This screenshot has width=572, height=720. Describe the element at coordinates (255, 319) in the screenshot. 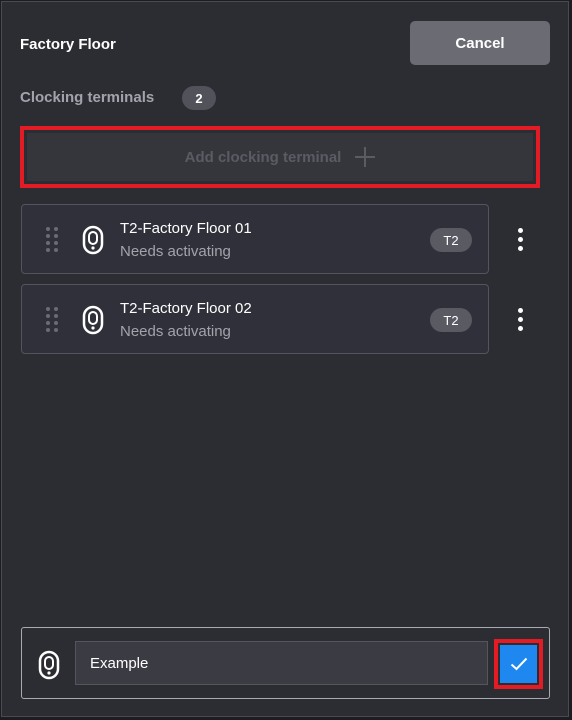

I see `terminal-row: T2-Factory Floor 02 Needs activating T2` at that location.